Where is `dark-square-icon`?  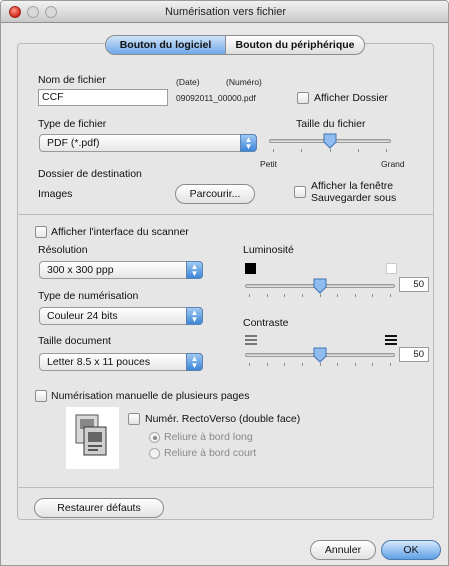
dark-square-icon is located at coordinates (250, 268).